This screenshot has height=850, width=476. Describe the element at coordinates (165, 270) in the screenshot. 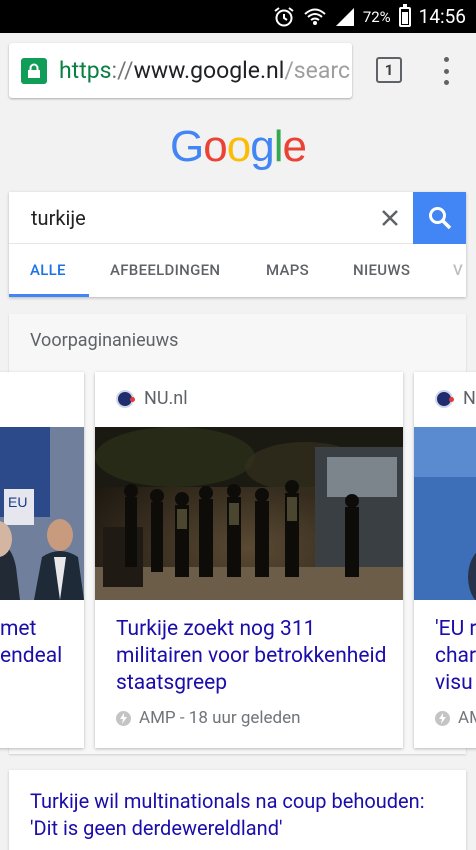

I see `tab-afbeeldingen: AFBEELDINGEN` at that location.